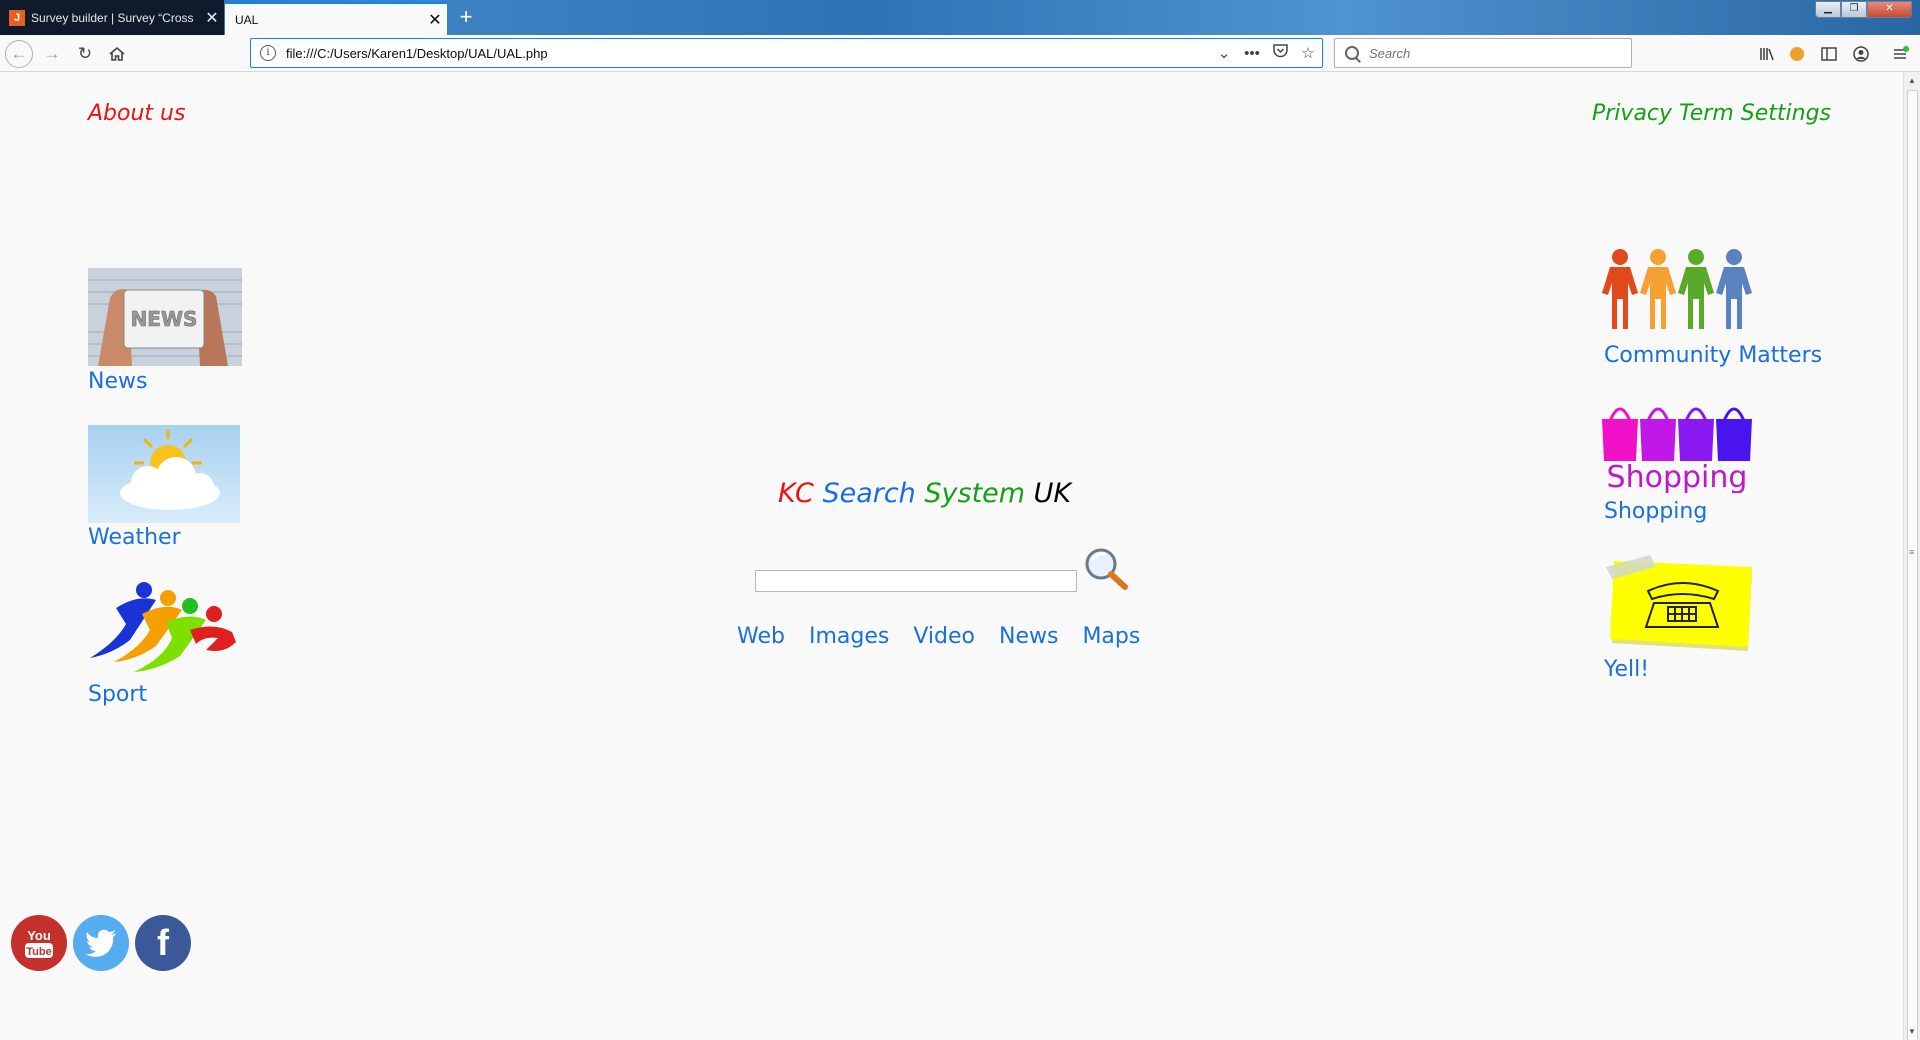 This screenshot has width=1920, height=1040. Describe the element at coordinates (101, 943) in the screenshot. I see `twitter-icon` at that location.